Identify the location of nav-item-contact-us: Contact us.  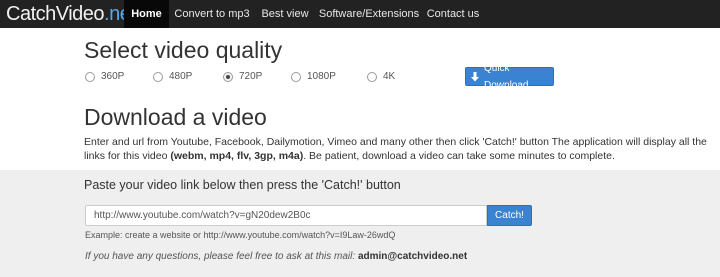
(453, 14).